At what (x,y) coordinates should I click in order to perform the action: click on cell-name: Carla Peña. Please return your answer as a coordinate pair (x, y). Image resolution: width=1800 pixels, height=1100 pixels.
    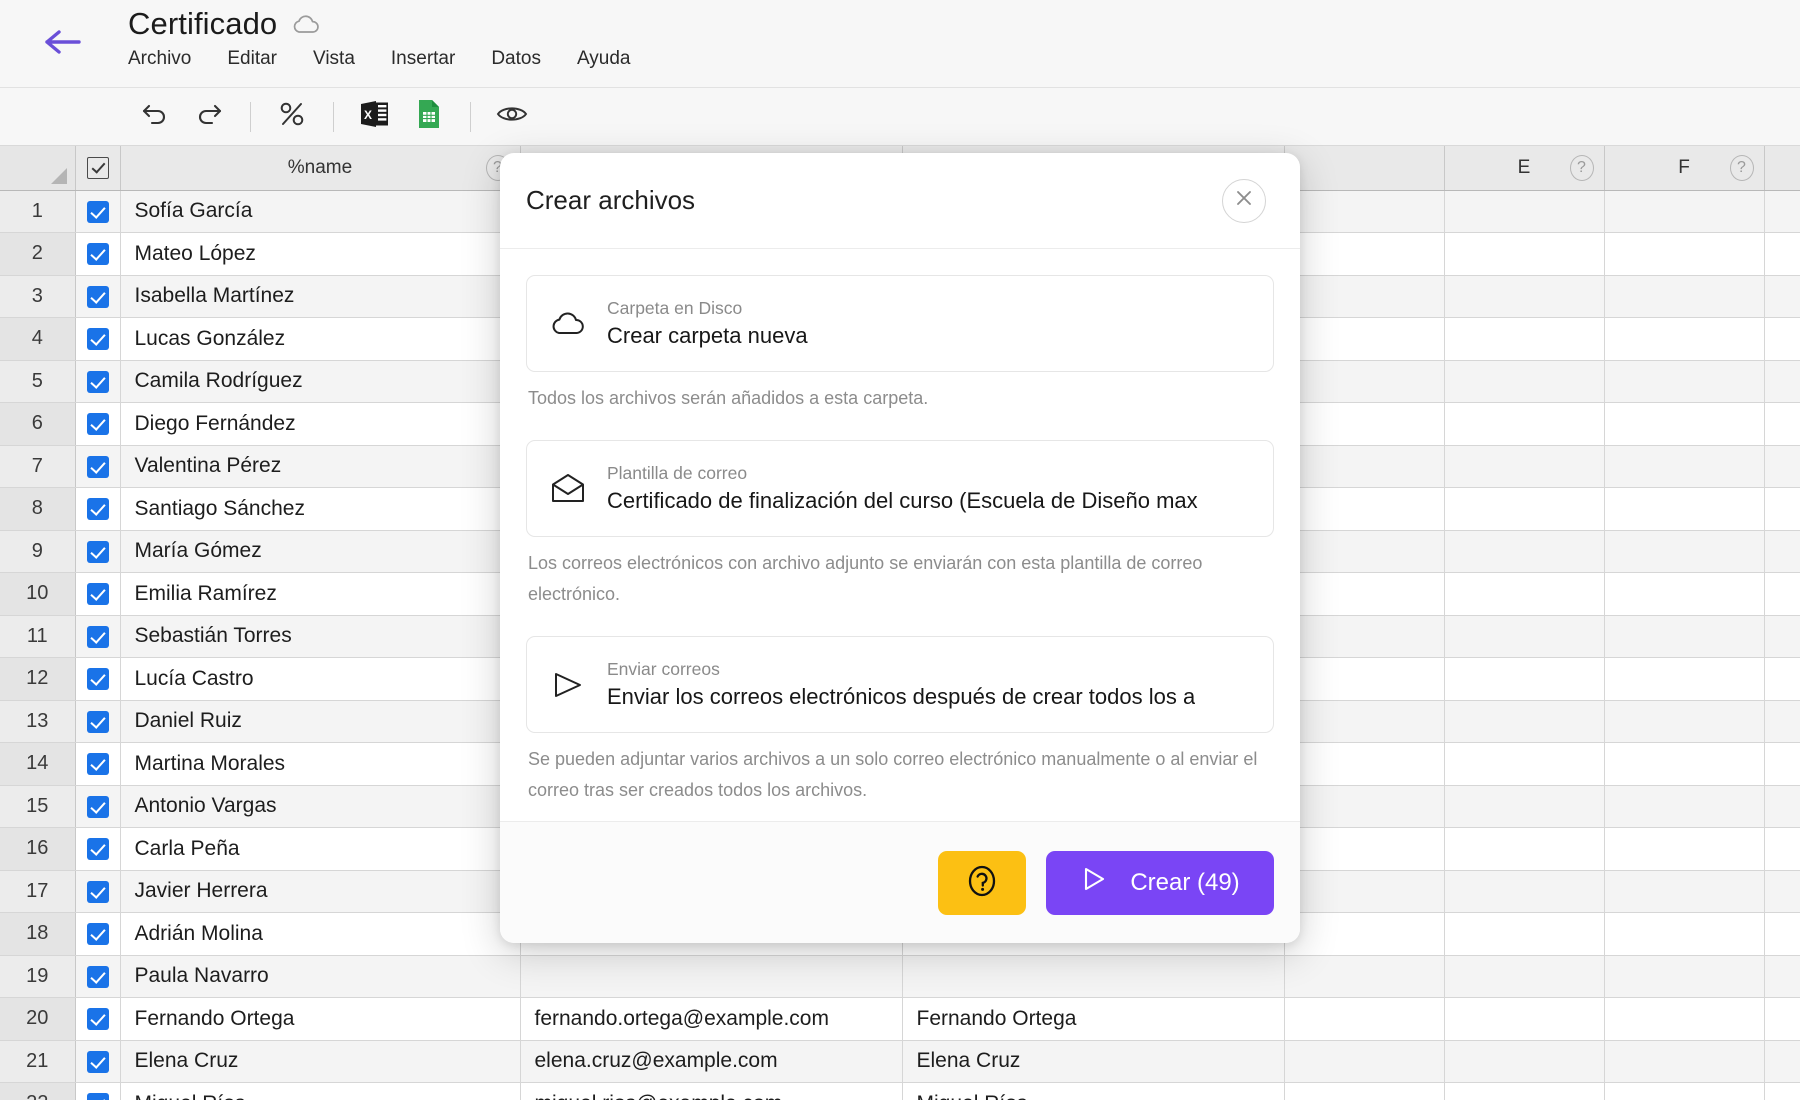
    Looking at the image, I should click on (320, 849).